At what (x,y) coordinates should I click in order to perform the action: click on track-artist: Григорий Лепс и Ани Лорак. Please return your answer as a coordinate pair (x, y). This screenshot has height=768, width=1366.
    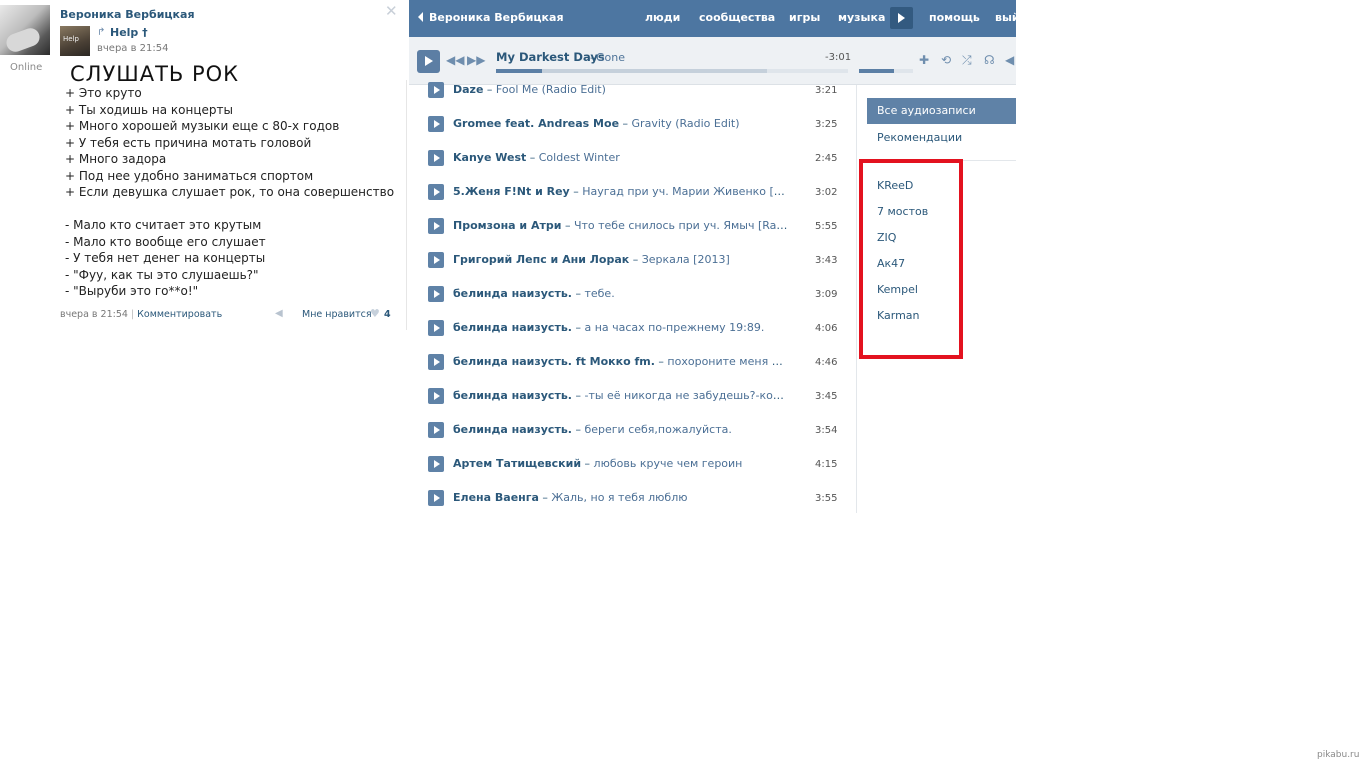
    Looking at the image, I should click on (541, 259).